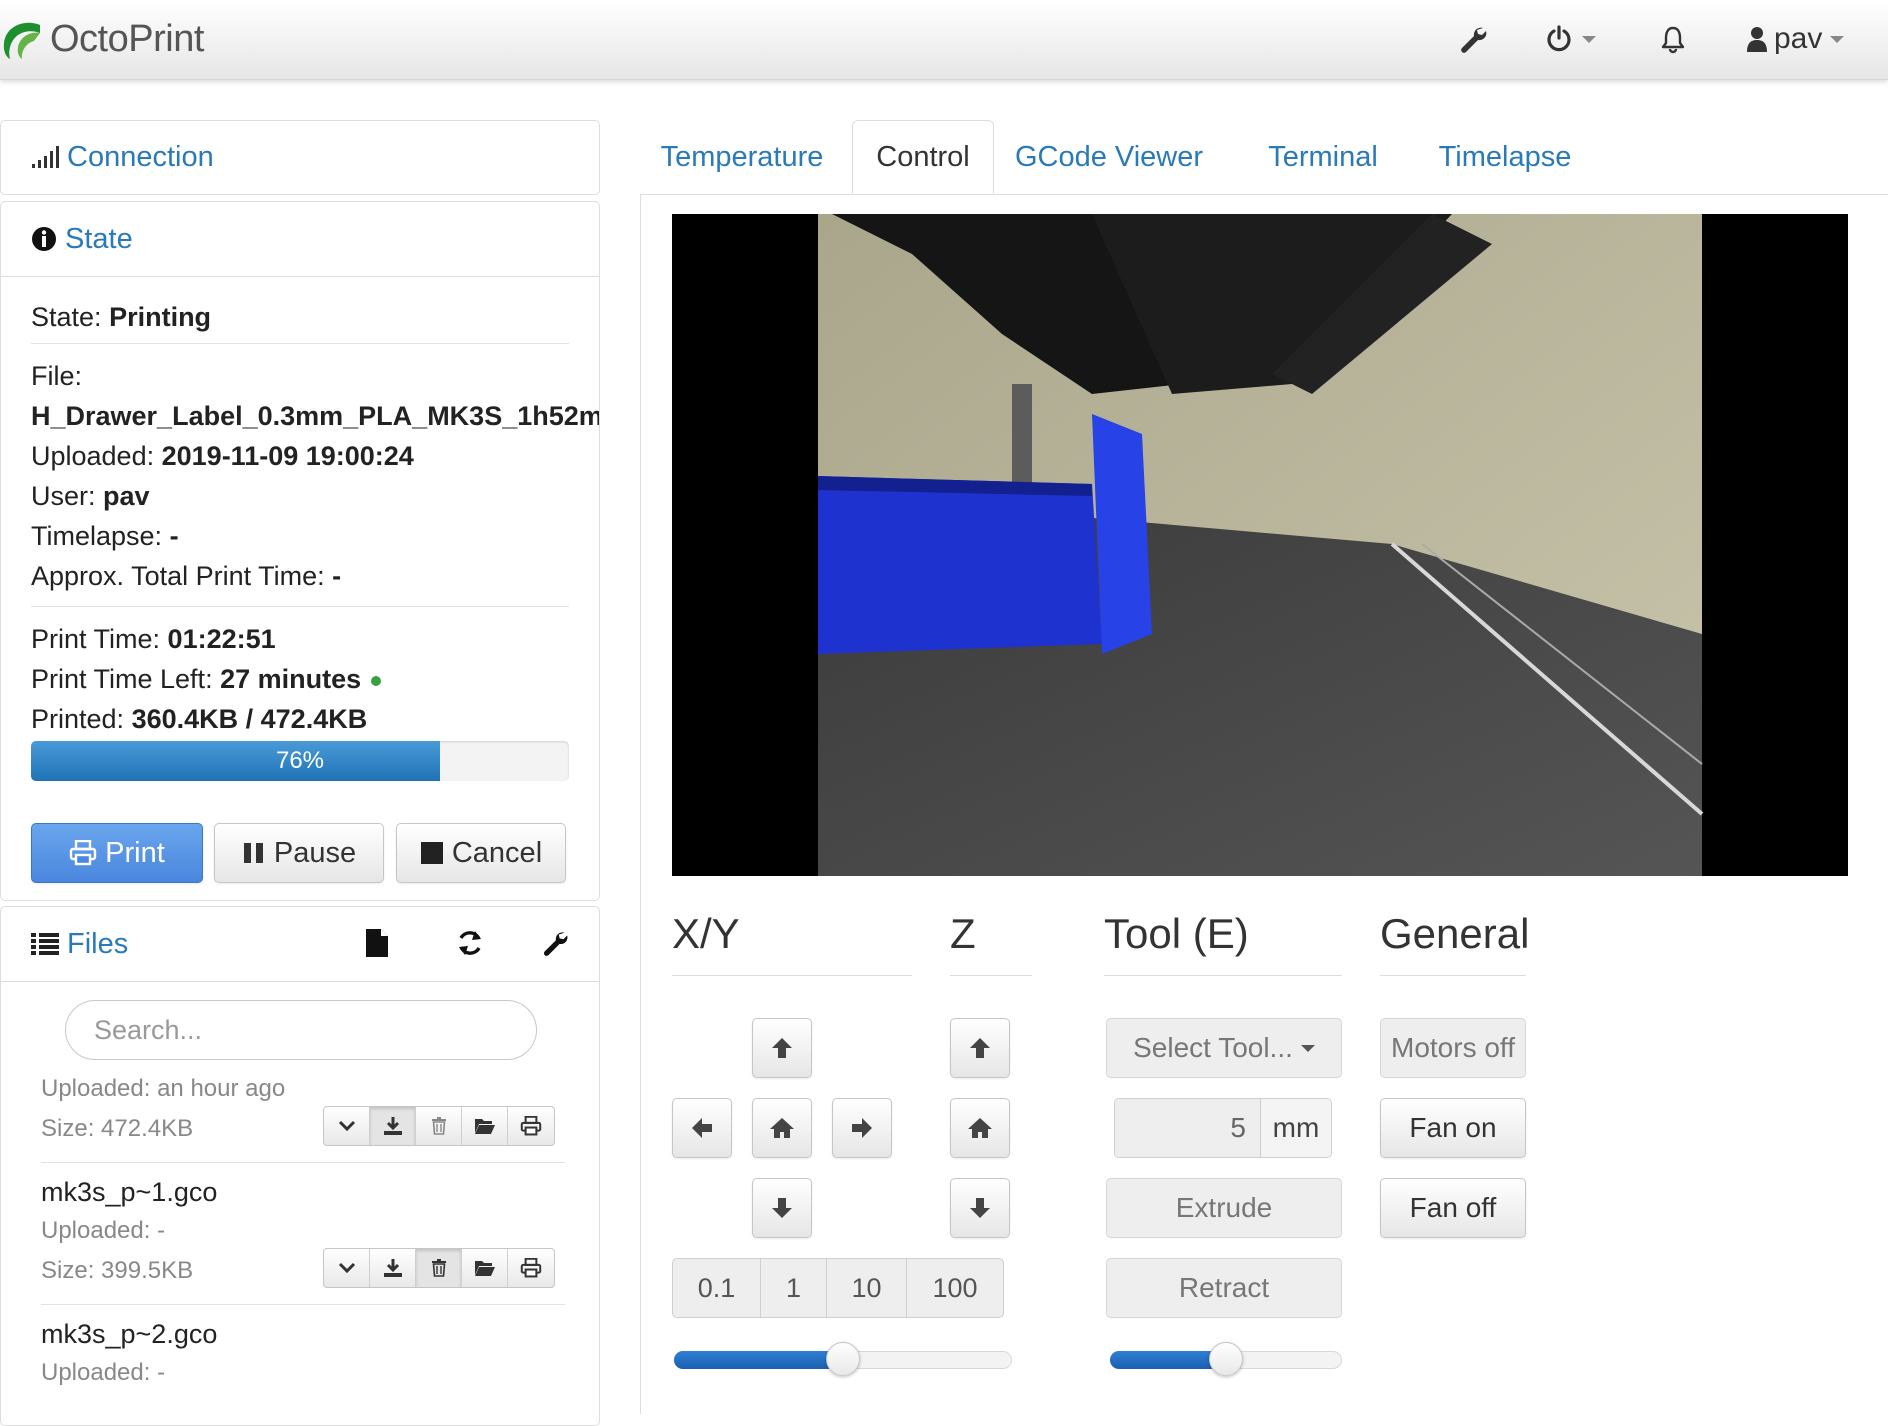 The height and width of the screenshot is (1426, 1888). I want to click on jog-step-selector: 0.1 1 10 100, so click(838, 1288).